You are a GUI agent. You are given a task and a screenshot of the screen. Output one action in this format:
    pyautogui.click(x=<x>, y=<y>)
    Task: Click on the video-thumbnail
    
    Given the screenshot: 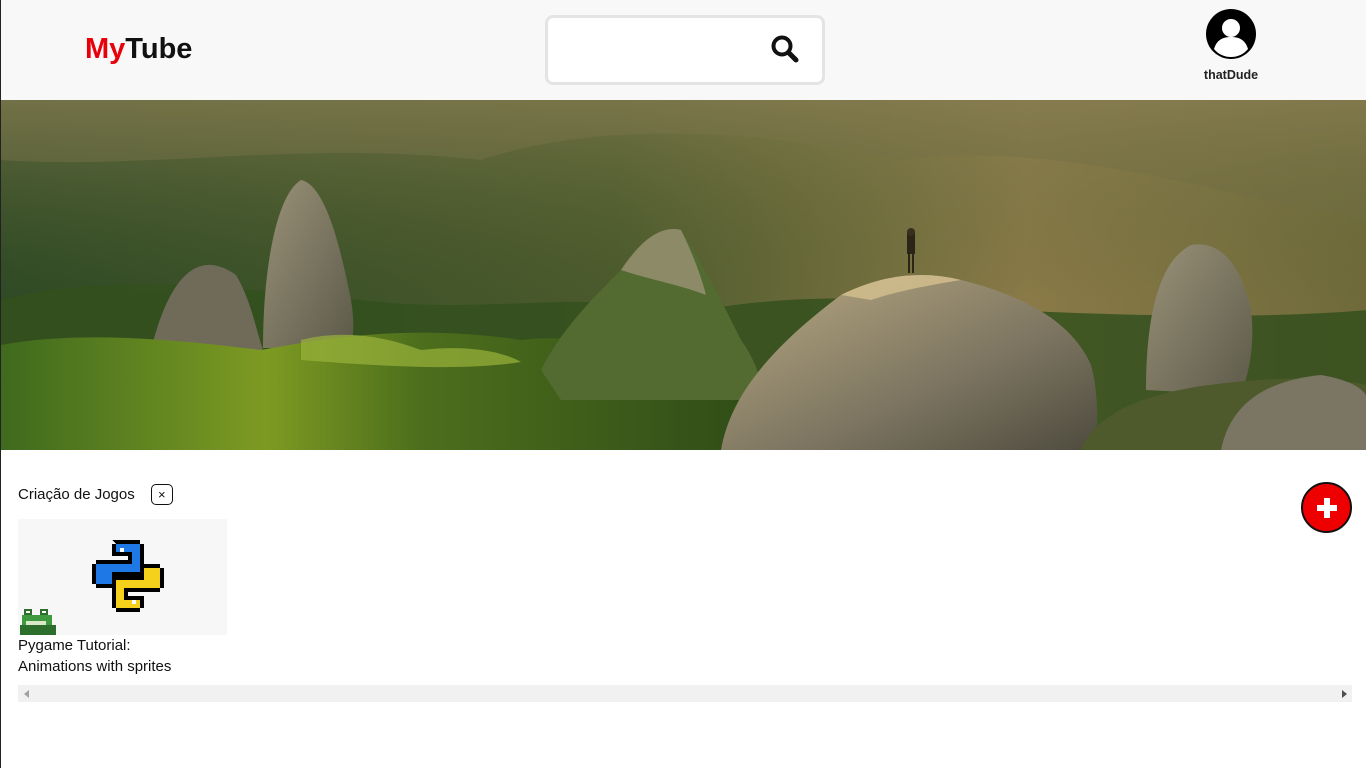 What is the action you would take?
    pyautogui.click(x=122, y=577)
    